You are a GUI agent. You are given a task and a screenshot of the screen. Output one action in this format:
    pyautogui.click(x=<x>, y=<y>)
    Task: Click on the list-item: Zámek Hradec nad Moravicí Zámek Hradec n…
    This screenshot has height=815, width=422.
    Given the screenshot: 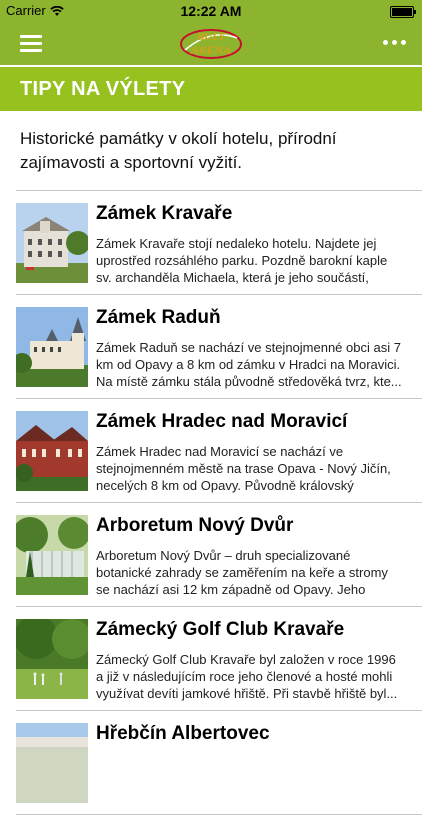 What is the action you would take?
    pyautogui.click(x=219, y=451)
    